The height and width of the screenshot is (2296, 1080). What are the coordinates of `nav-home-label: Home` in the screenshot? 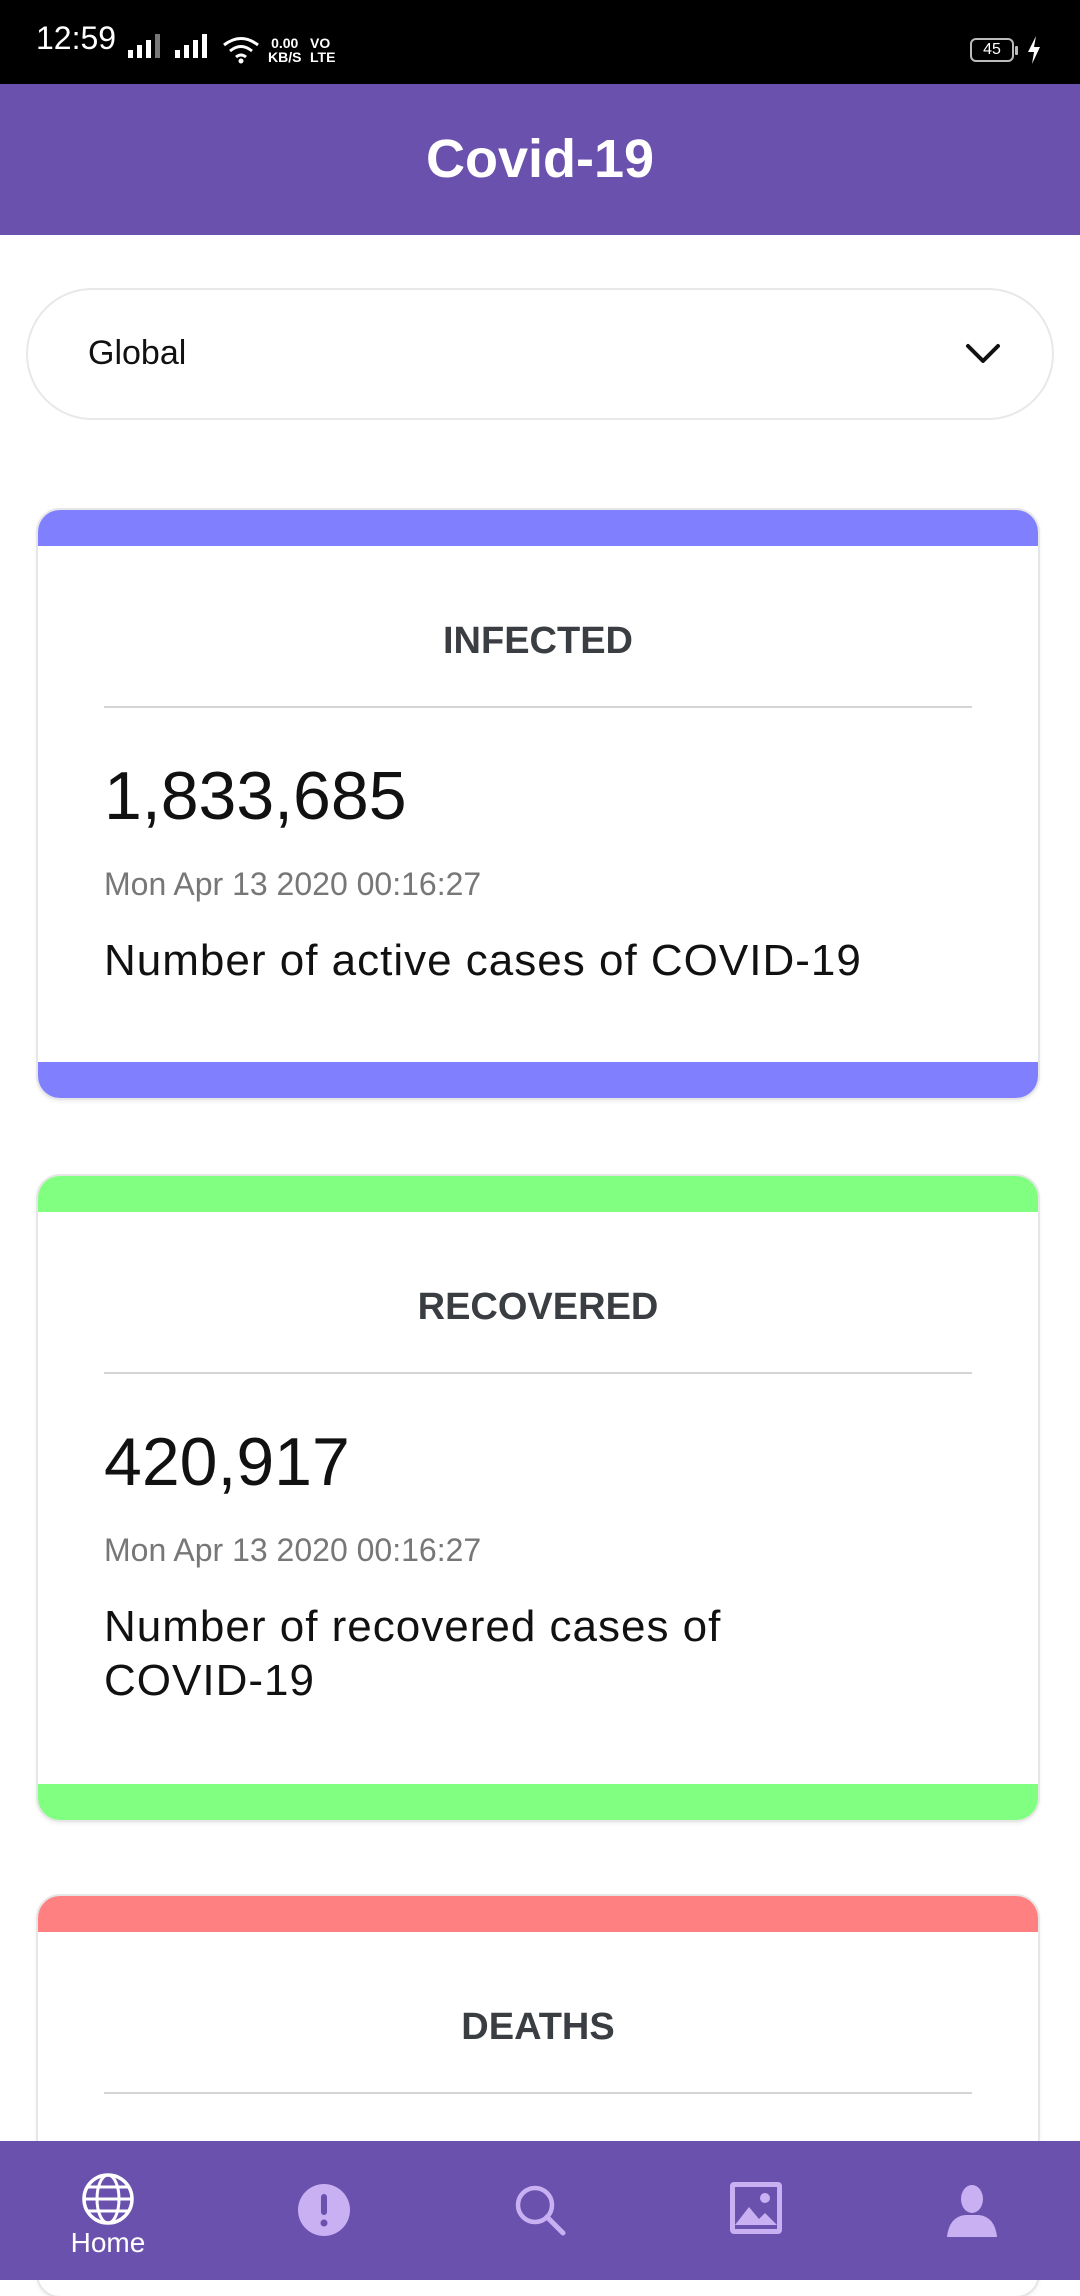 It's located at (108, 2242).